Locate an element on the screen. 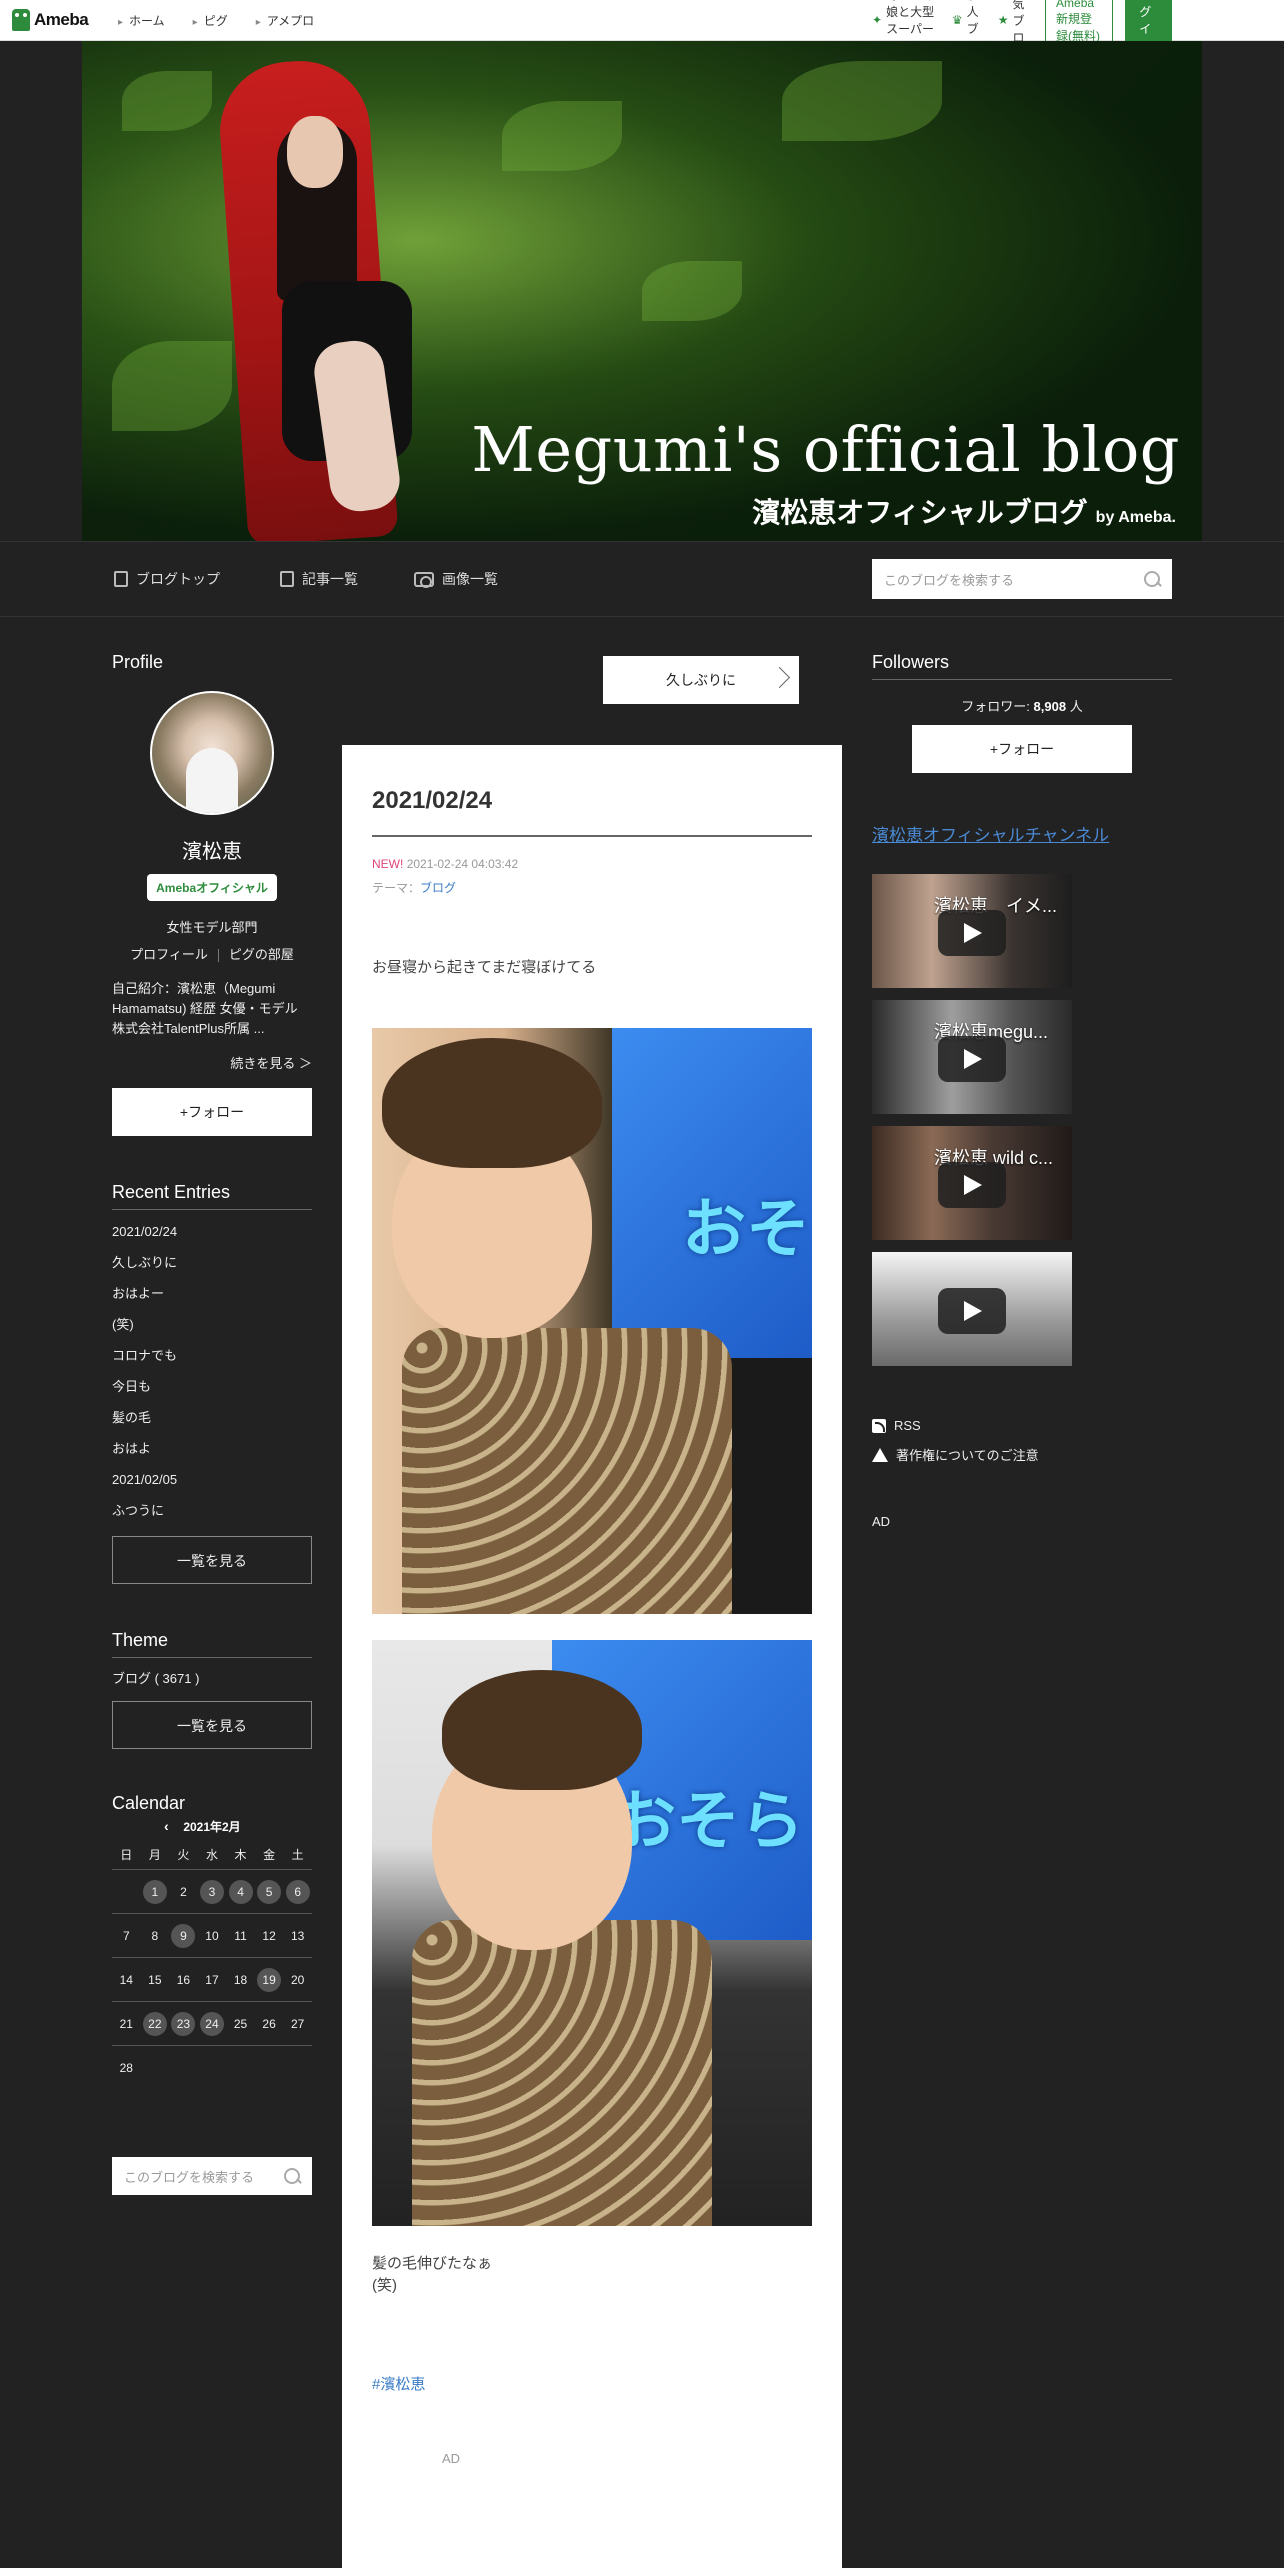 This screenshot has width=1284, height=2568. calendar-day-number: 23 is located at coordinates (183, 2023).